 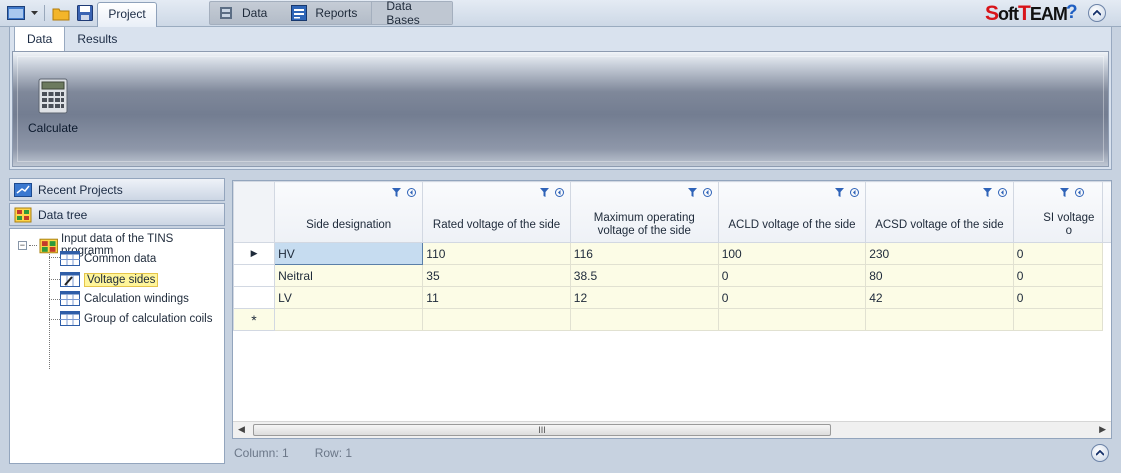 I want to click on tab-project: Project, so click(x=127, y=14).